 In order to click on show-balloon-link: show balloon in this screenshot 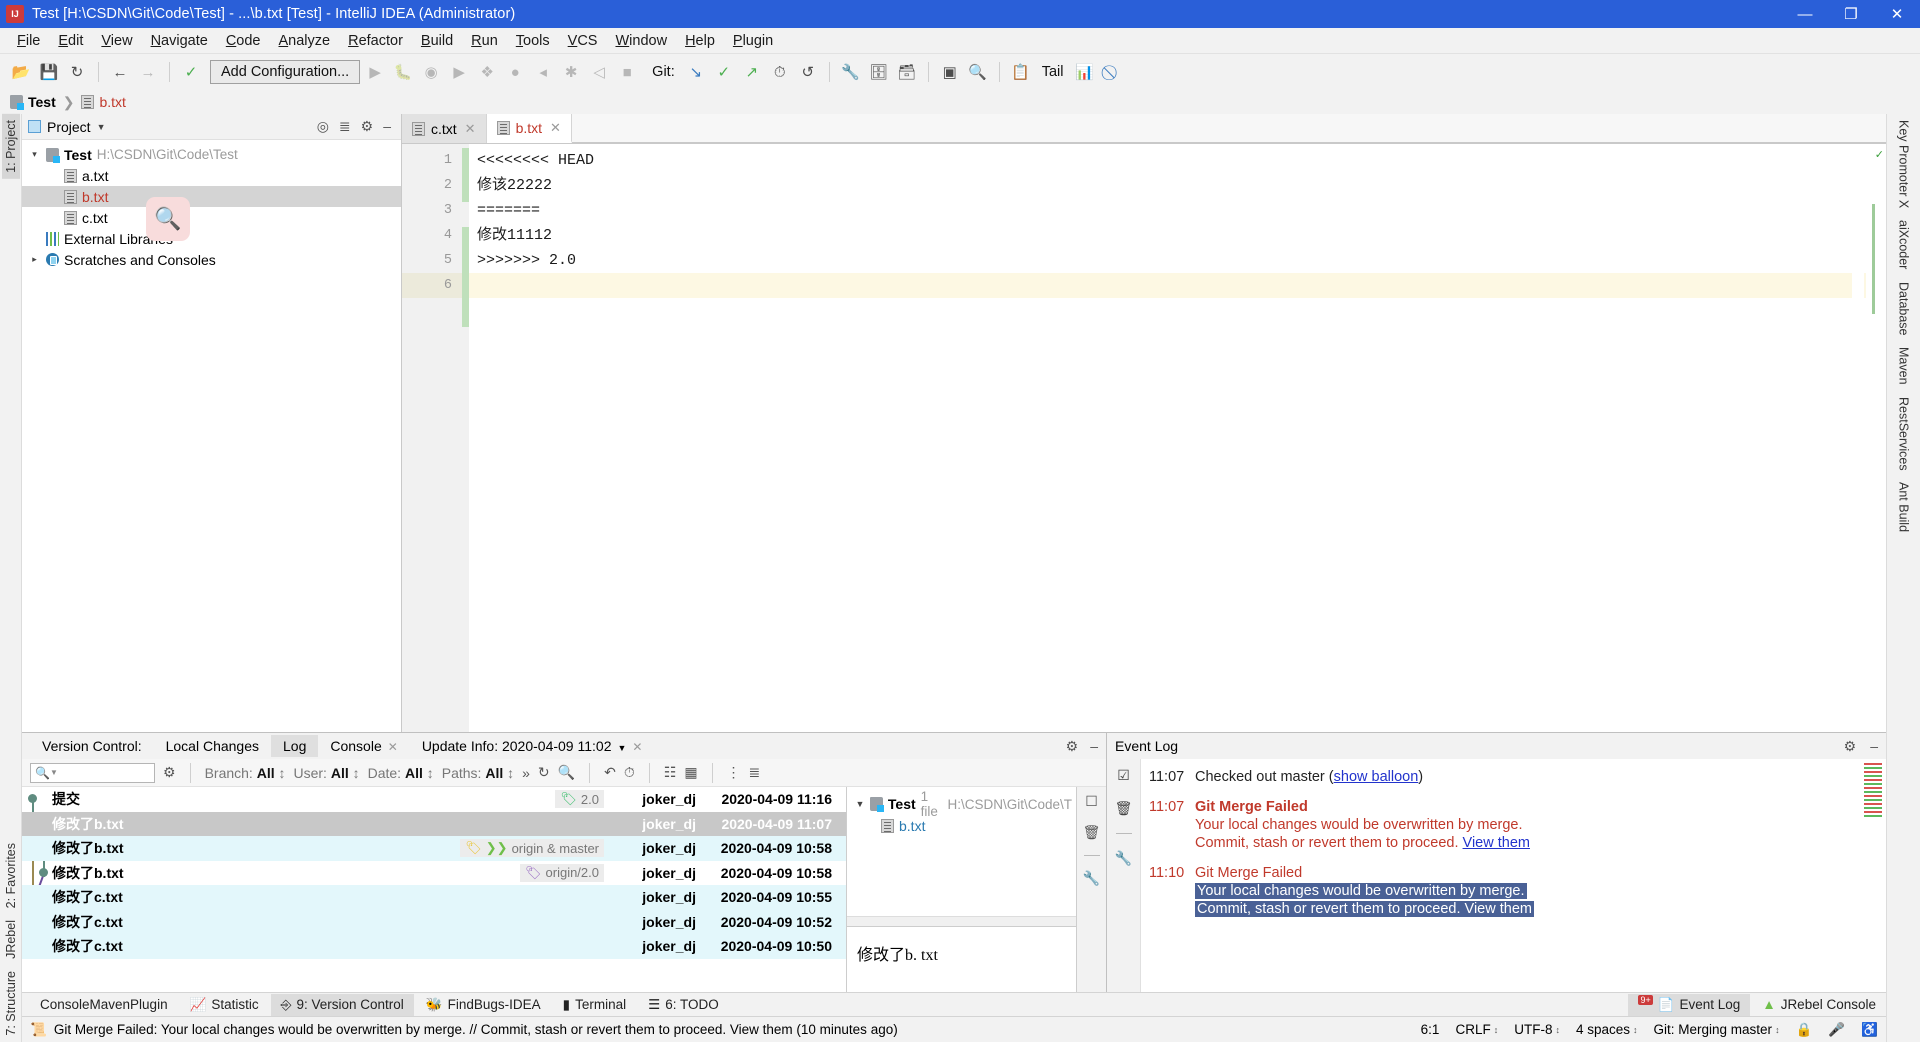, I will do `click(1376, 777)`.